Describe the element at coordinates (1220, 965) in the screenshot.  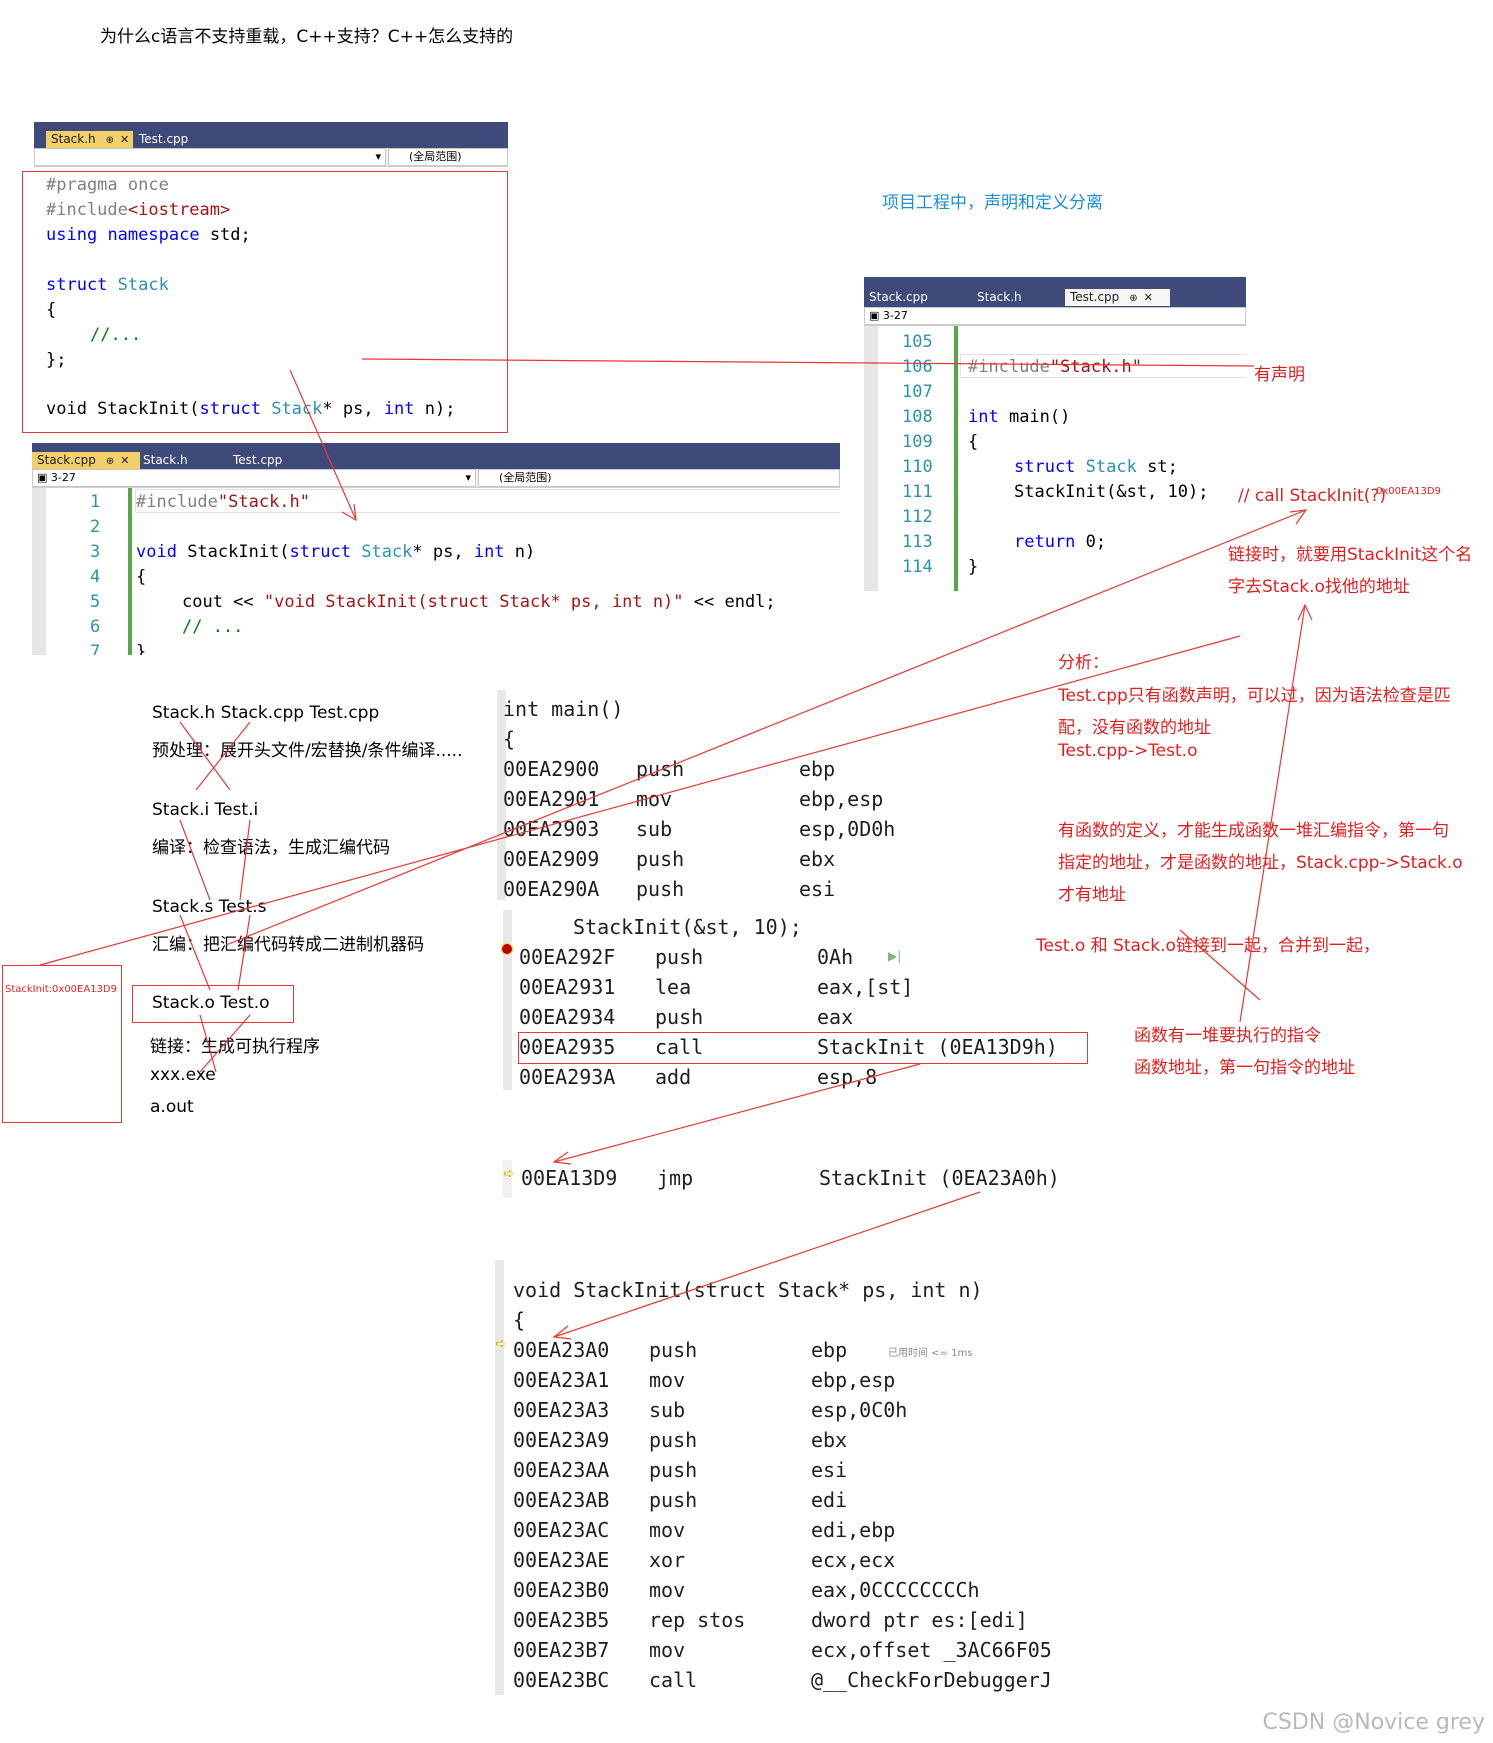
I see `arrow-merge` at that location.